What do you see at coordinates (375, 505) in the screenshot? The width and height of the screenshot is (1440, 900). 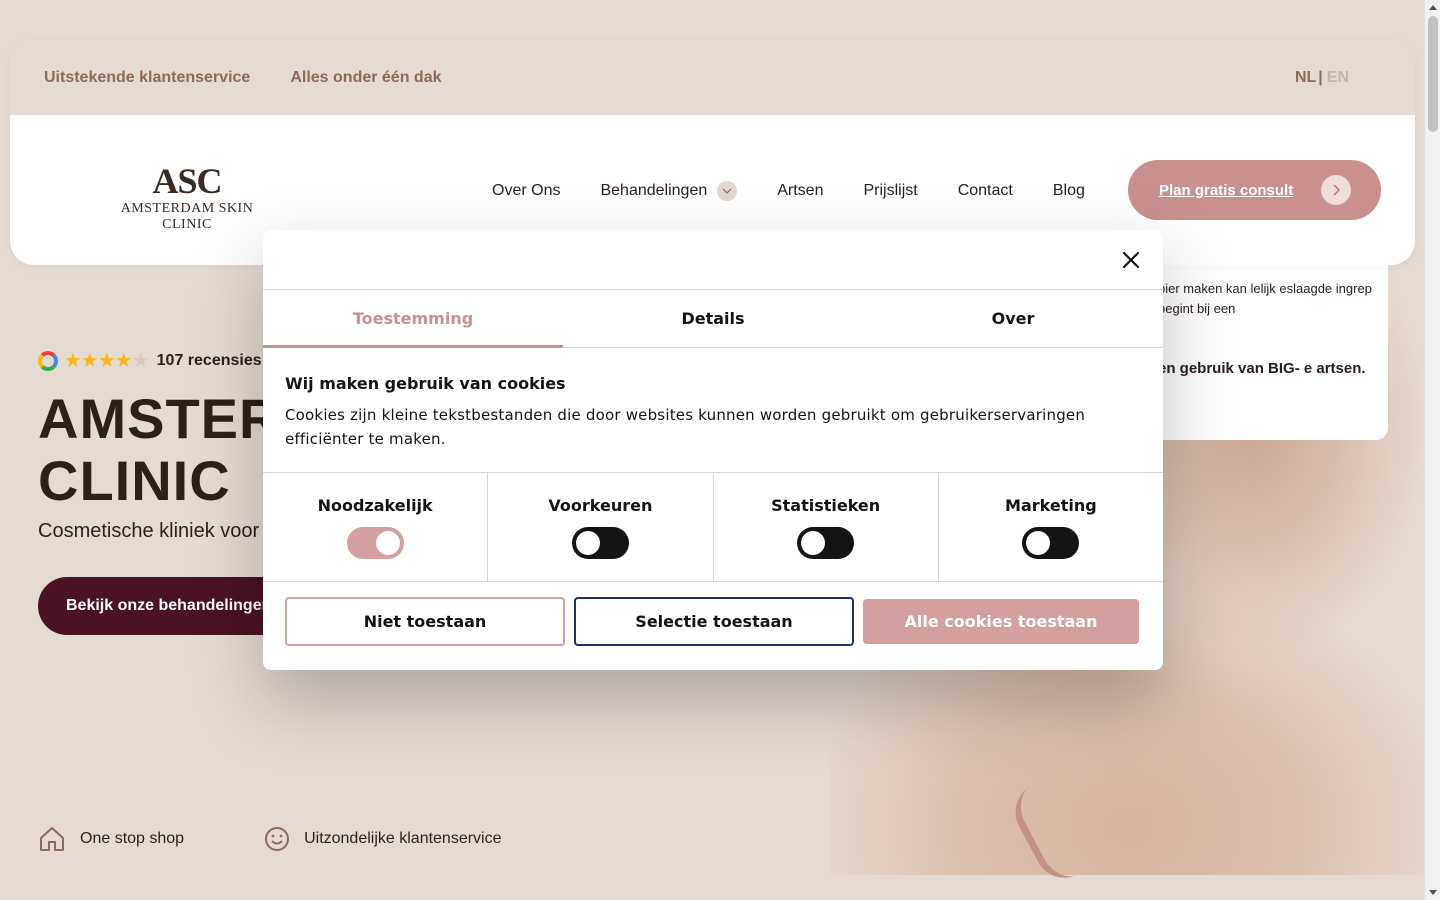 I see `toggle-label-noodzakelijk: Noodzakelijk` at bounding box center [375, 505].